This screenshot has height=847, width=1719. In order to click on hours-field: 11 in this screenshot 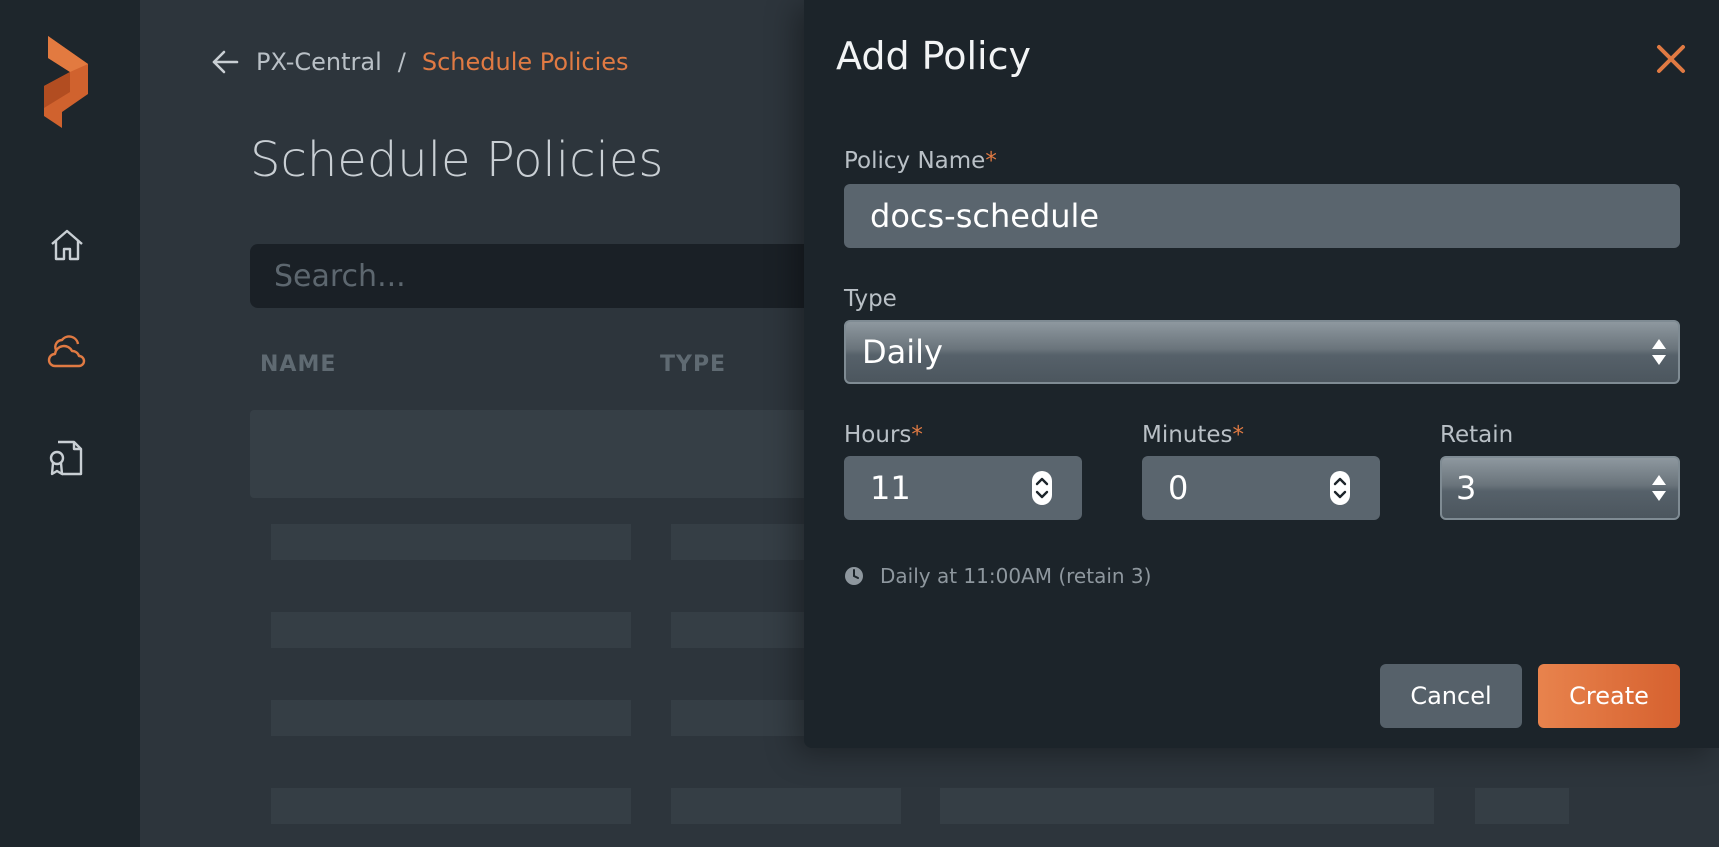, I will do `click(963, 488)`.